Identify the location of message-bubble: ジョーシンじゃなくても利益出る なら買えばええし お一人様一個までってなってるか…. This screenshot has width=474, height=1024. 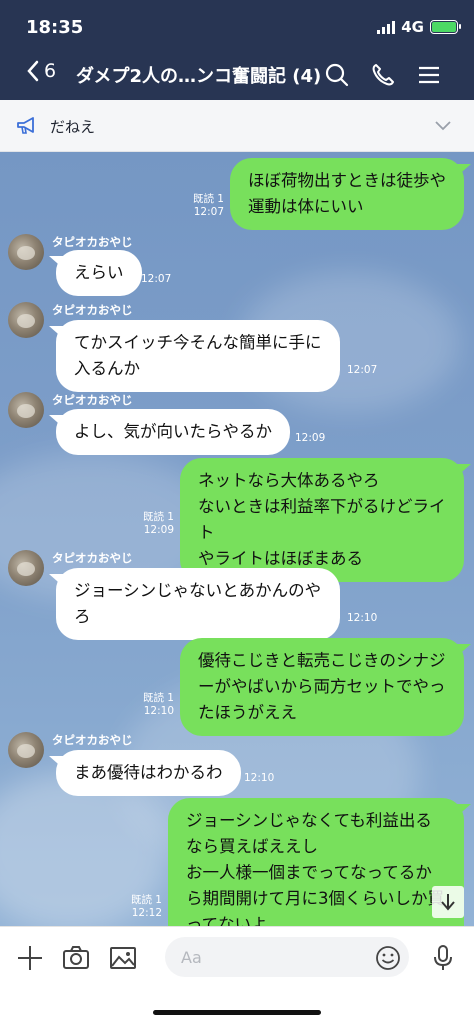
(316, 862).